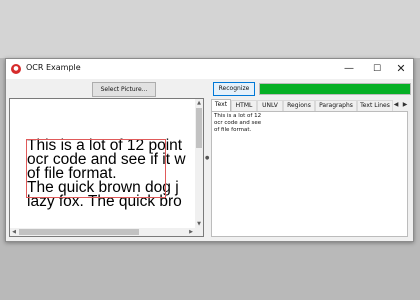 The image size is (420, 300). I want to click on progress-fill, so click(335, 89).